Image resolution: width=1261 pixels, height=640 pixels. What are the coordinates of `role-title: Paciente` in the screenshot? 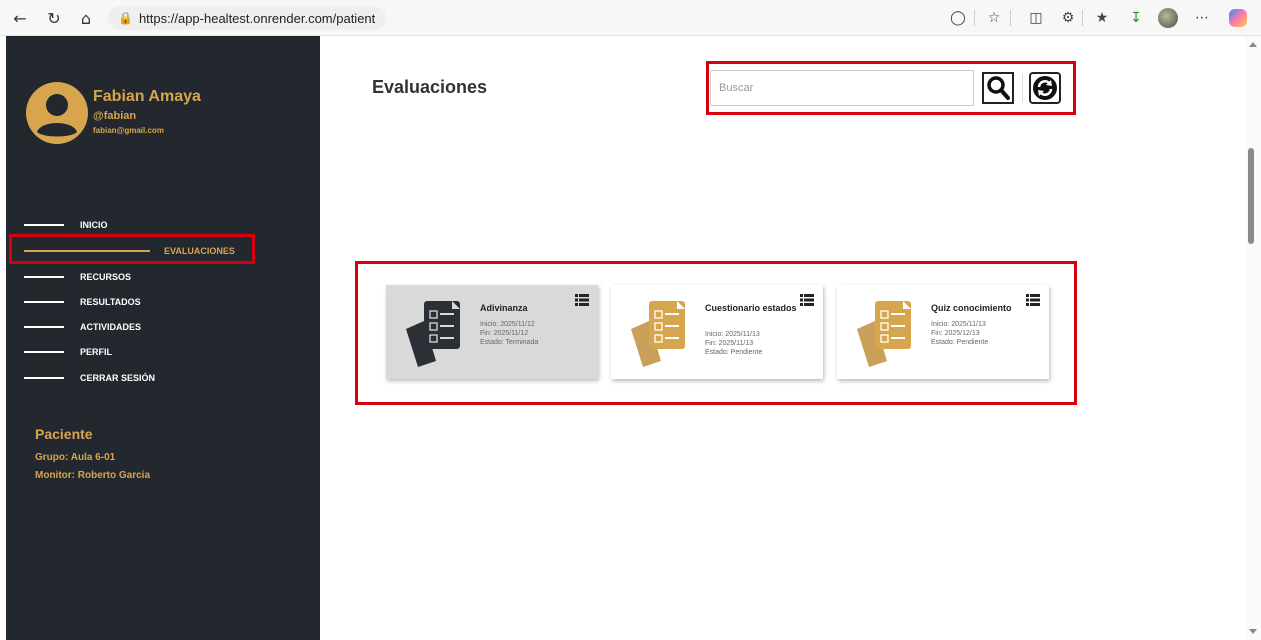 It's located at (64, 434).